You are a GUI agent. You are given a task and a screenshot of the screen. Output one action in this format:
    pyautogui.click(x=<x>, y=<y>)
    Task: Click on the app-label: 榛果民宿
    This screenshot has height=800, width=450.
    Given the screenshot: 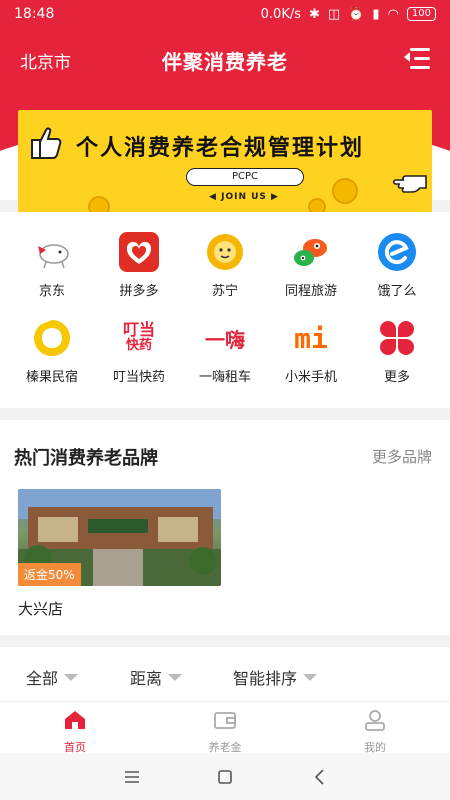 What is the action you would take?
    pyautogui.click(x=51, y=377)
    